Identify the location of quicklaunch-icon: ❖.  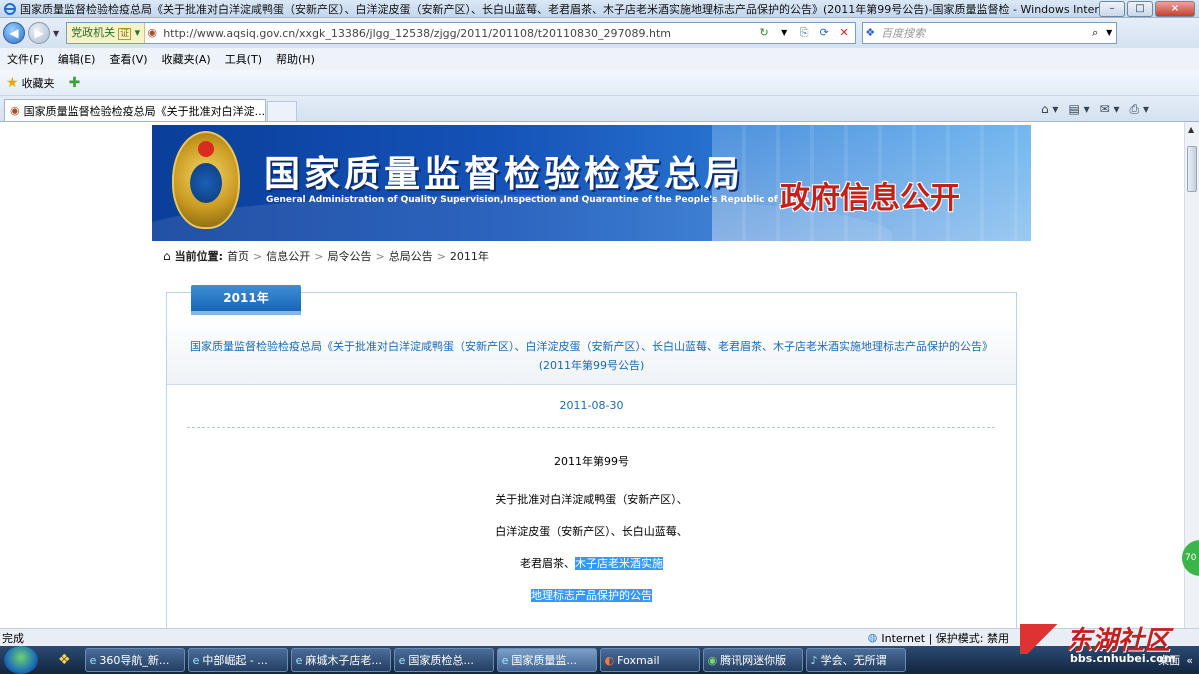
(64, 660).